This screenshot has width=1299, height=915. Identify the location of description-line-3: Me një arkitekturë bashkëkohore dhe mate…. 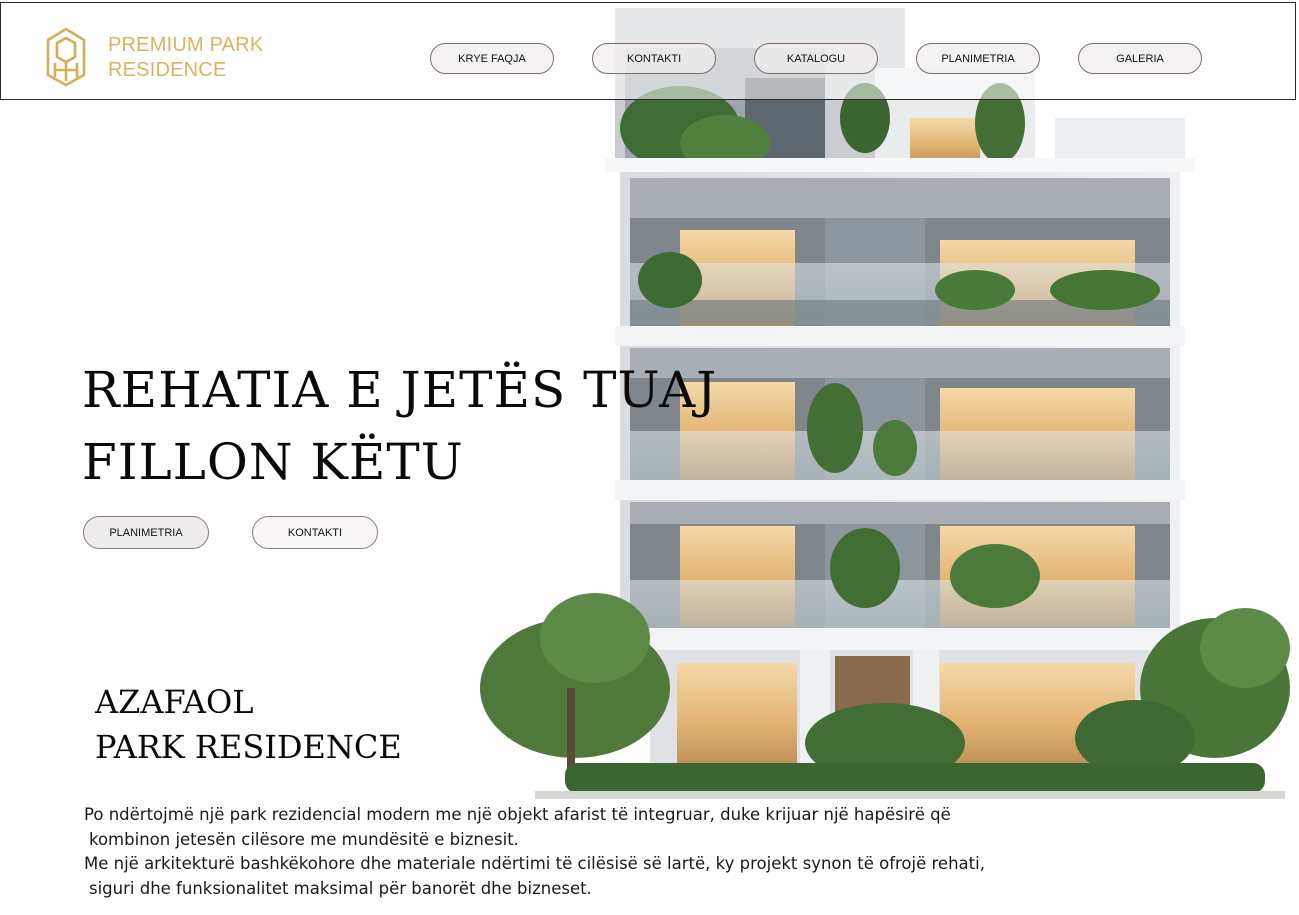
(534, 863).